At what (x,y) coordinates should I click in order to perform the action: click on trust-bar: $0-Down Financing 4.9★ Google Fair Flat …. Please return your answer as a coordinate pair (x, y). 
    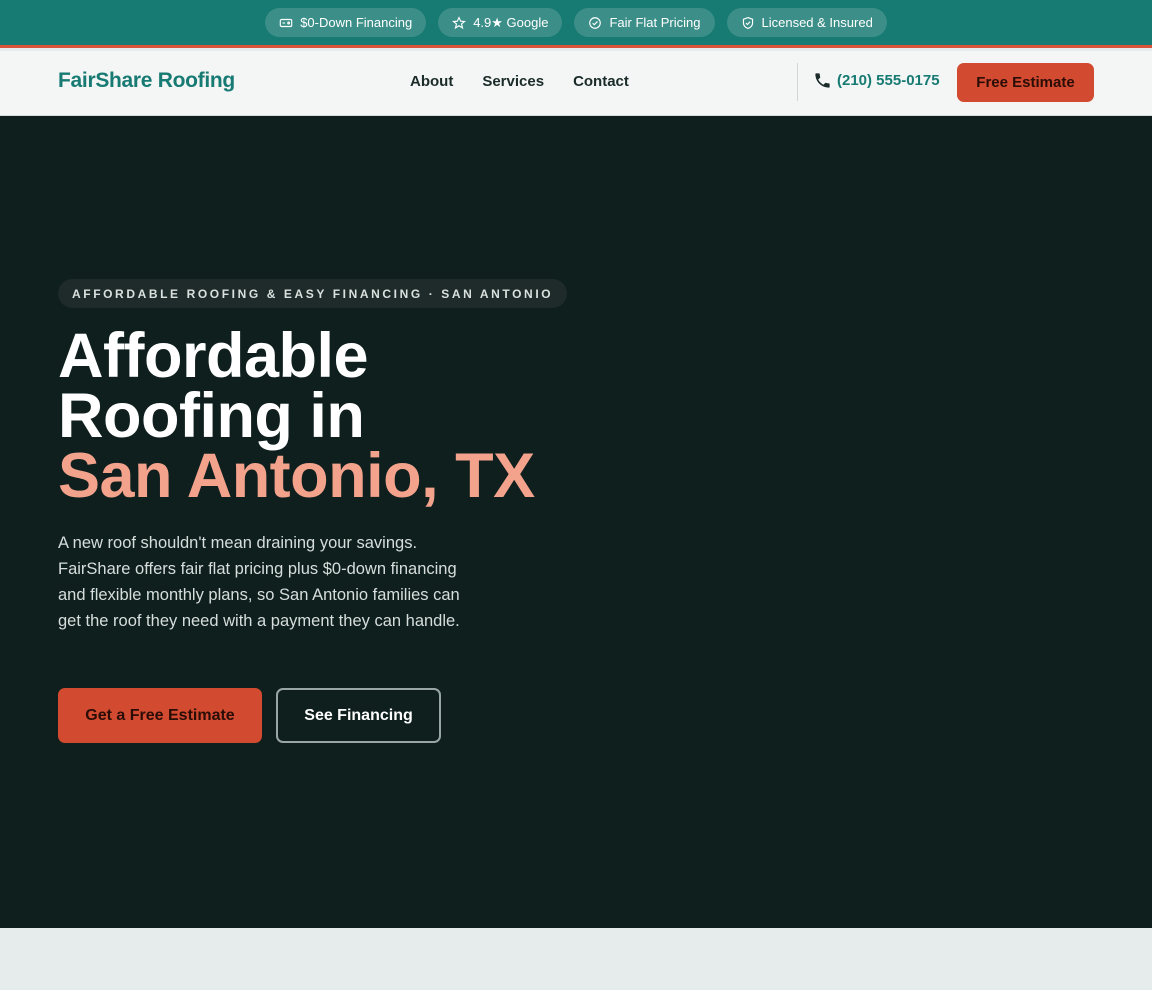
    Looking at the image, I should click on (576, 24).